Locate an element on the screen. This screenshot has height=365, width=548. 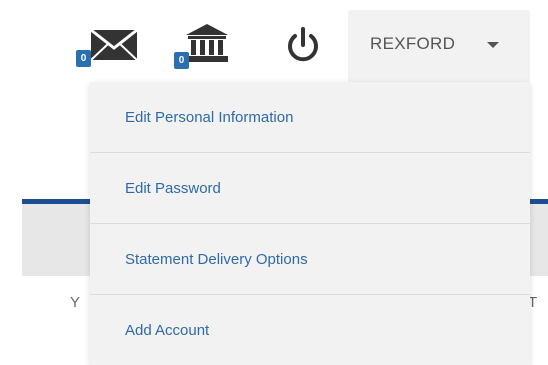
mail-icon is located at coordinates (114, 44).